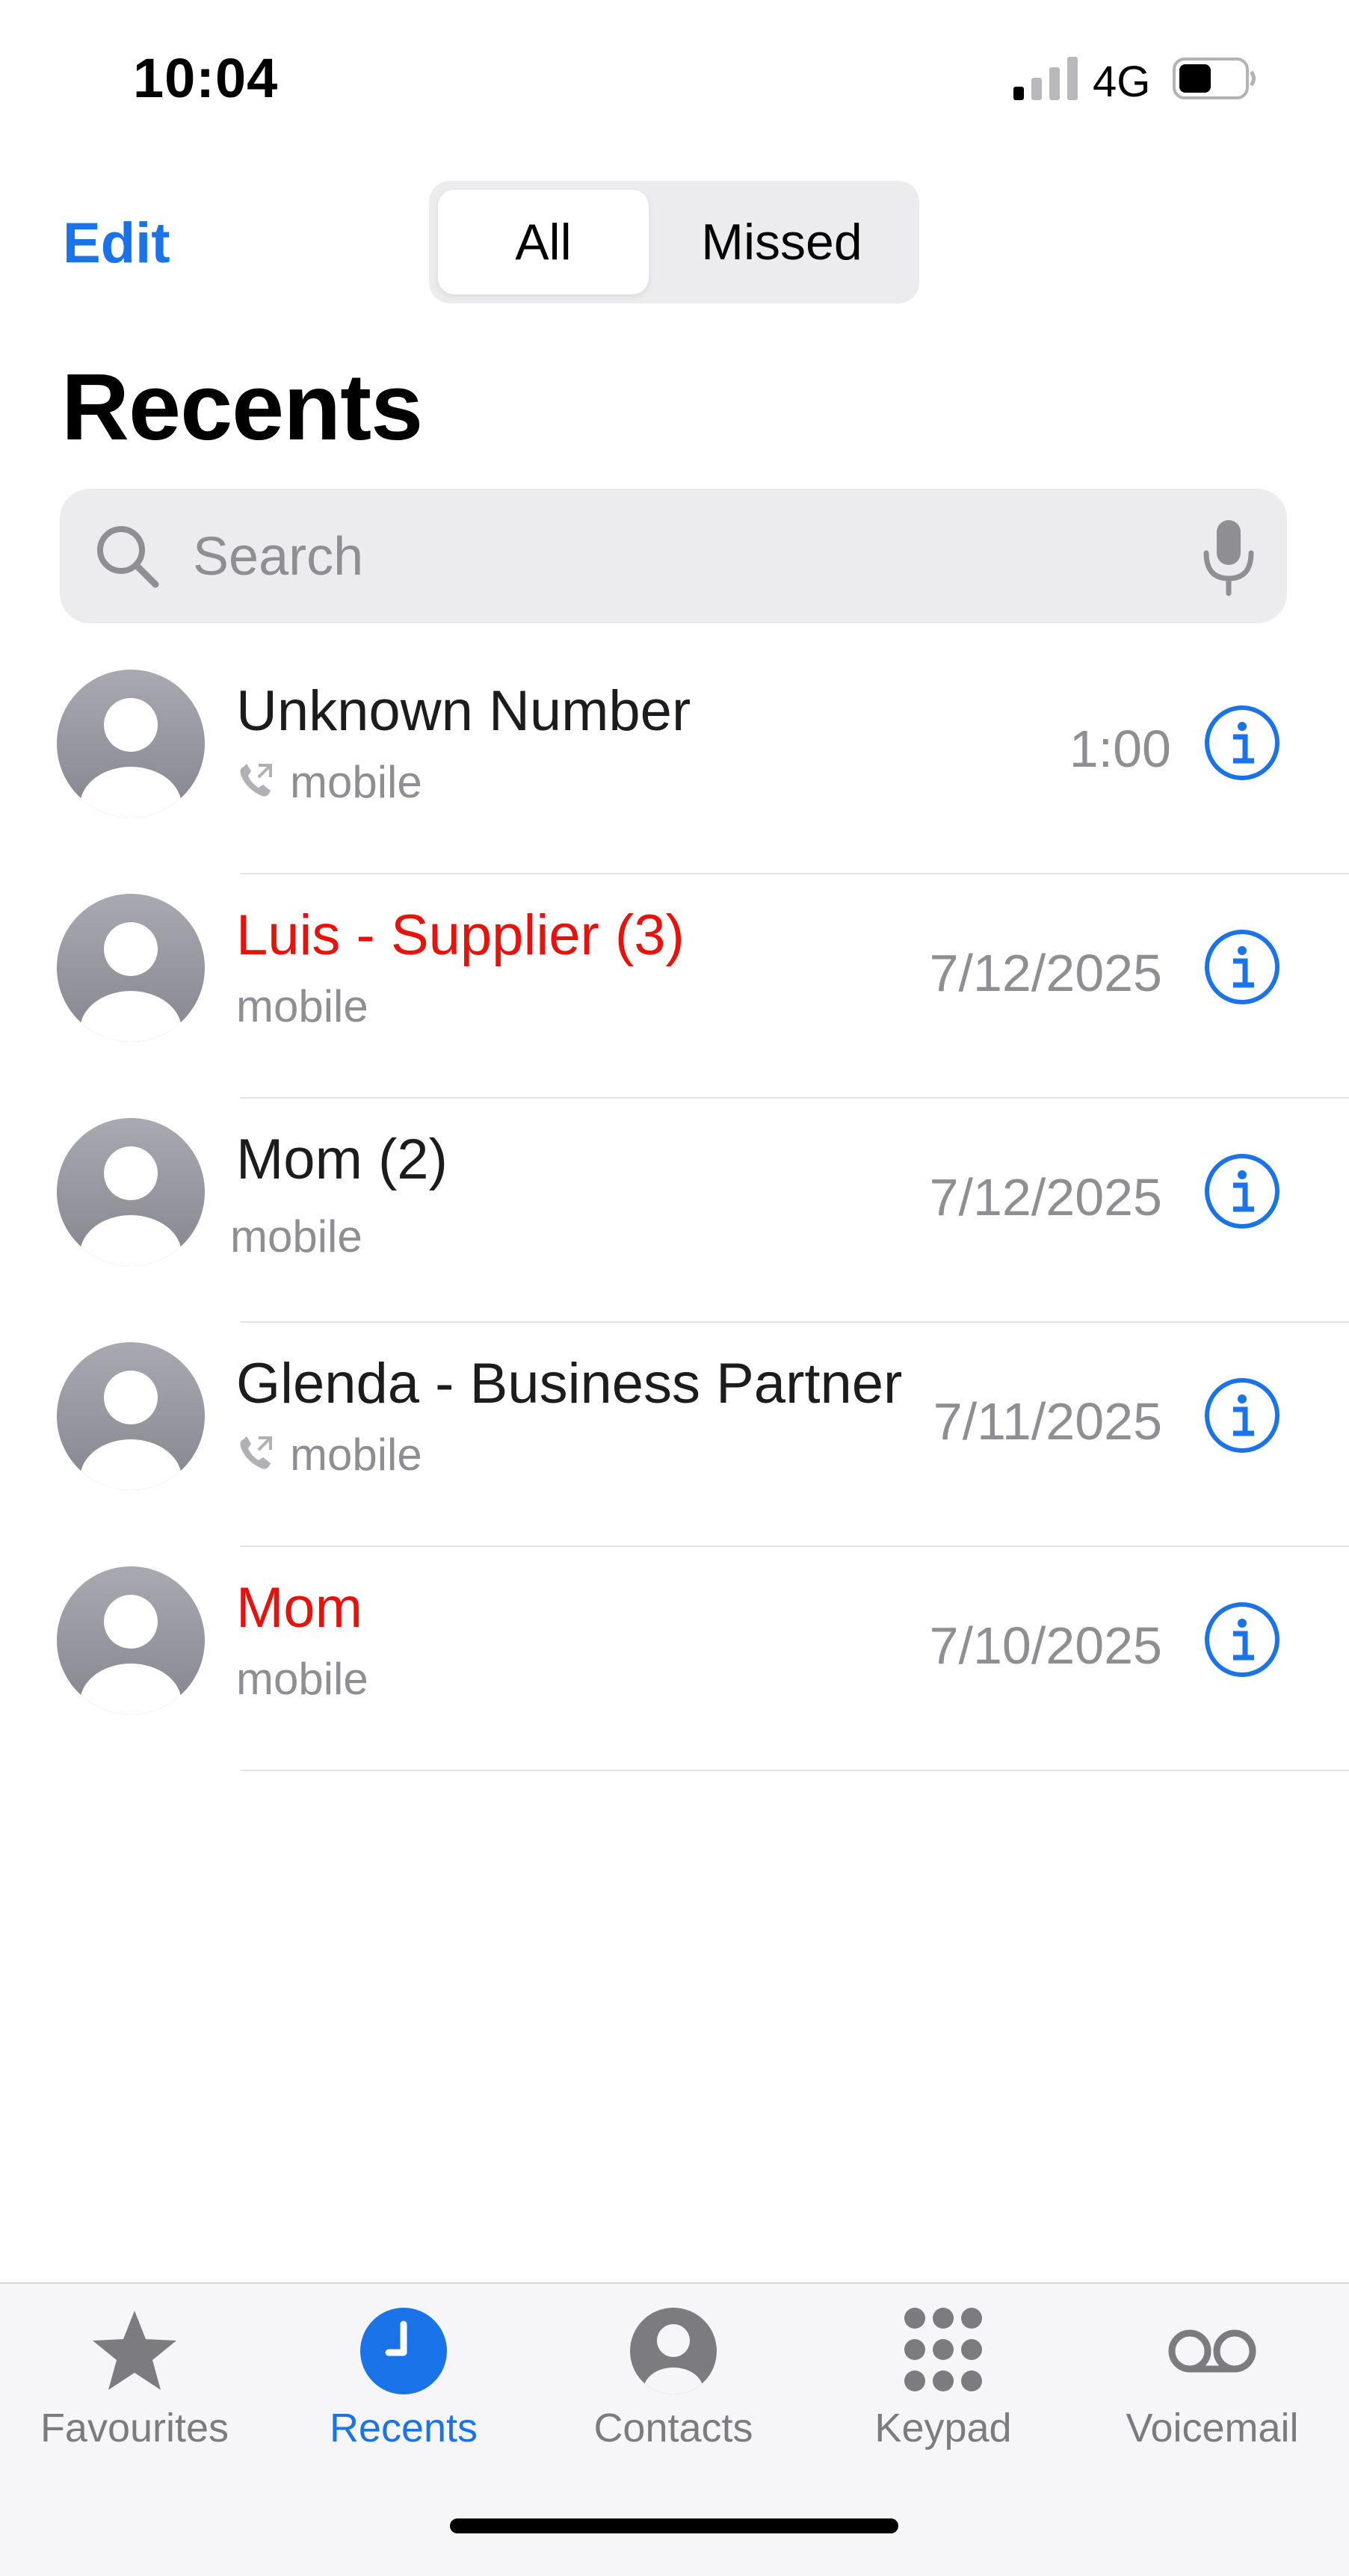 The image size is (1349, 2576). What do you see at coordinates (1045, 78) in the screenshot?
I see `signal-icon` at bounding box center [1045, 78].